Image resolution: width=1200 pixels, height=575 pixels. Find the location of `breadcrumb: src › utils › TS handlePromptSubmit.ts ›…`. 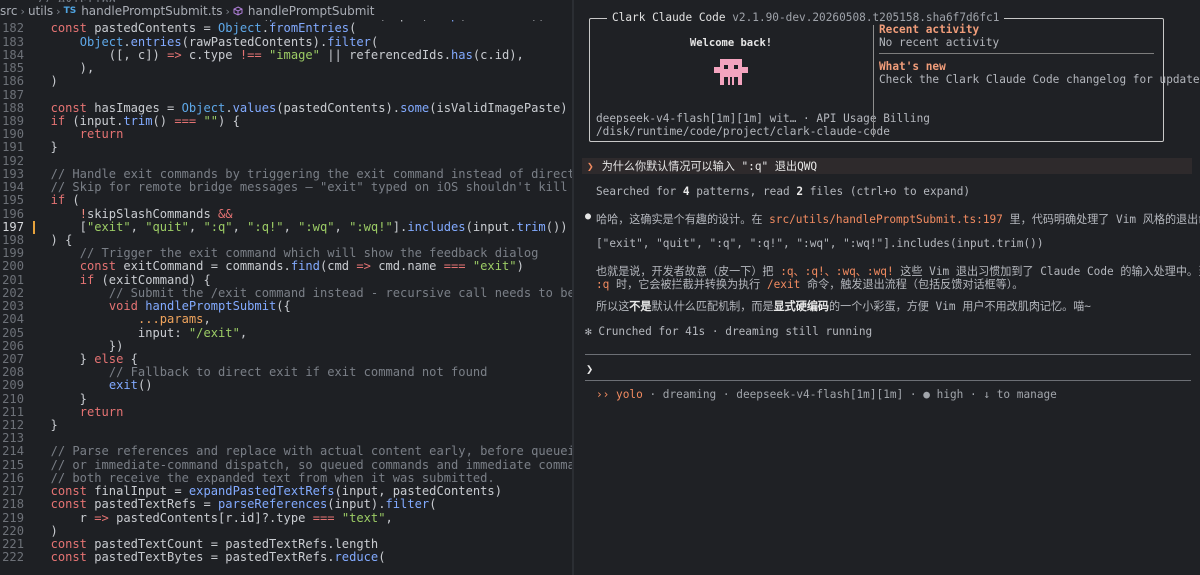

breadcrumb: src › utils › TS handlePromptSubmit.ts ›… is located at coordinates (286, 11).